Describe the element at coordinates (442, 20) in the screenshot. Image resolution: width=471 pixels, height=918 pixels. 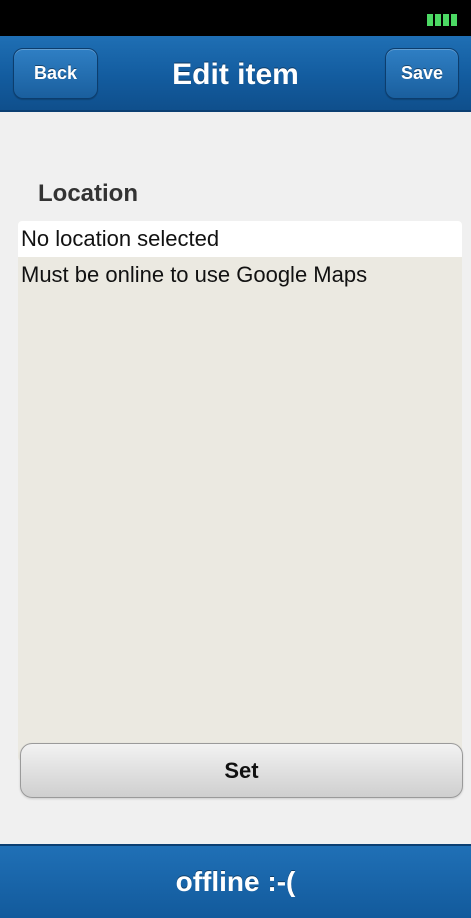
I see `battery-full-icon` at that location.